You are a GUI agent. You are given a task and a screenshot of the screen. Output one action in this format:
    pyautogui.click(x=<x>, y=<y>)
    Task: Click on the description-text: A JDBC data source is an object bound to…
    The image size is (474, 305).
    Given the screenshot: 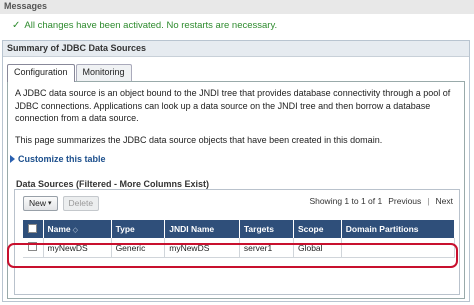 What is the action you would take?
    pyautogui.click(x=233, y=105)
    